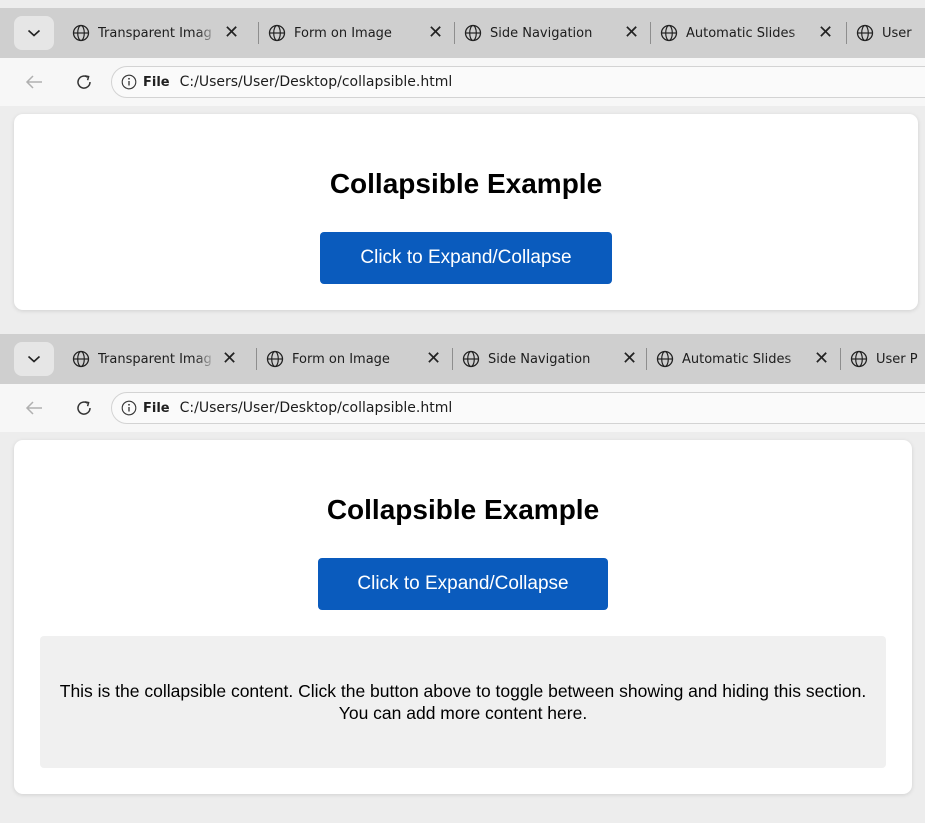 This screenshot has height=823, width=925. I want to click on tab-label: User, so click(897, 33).